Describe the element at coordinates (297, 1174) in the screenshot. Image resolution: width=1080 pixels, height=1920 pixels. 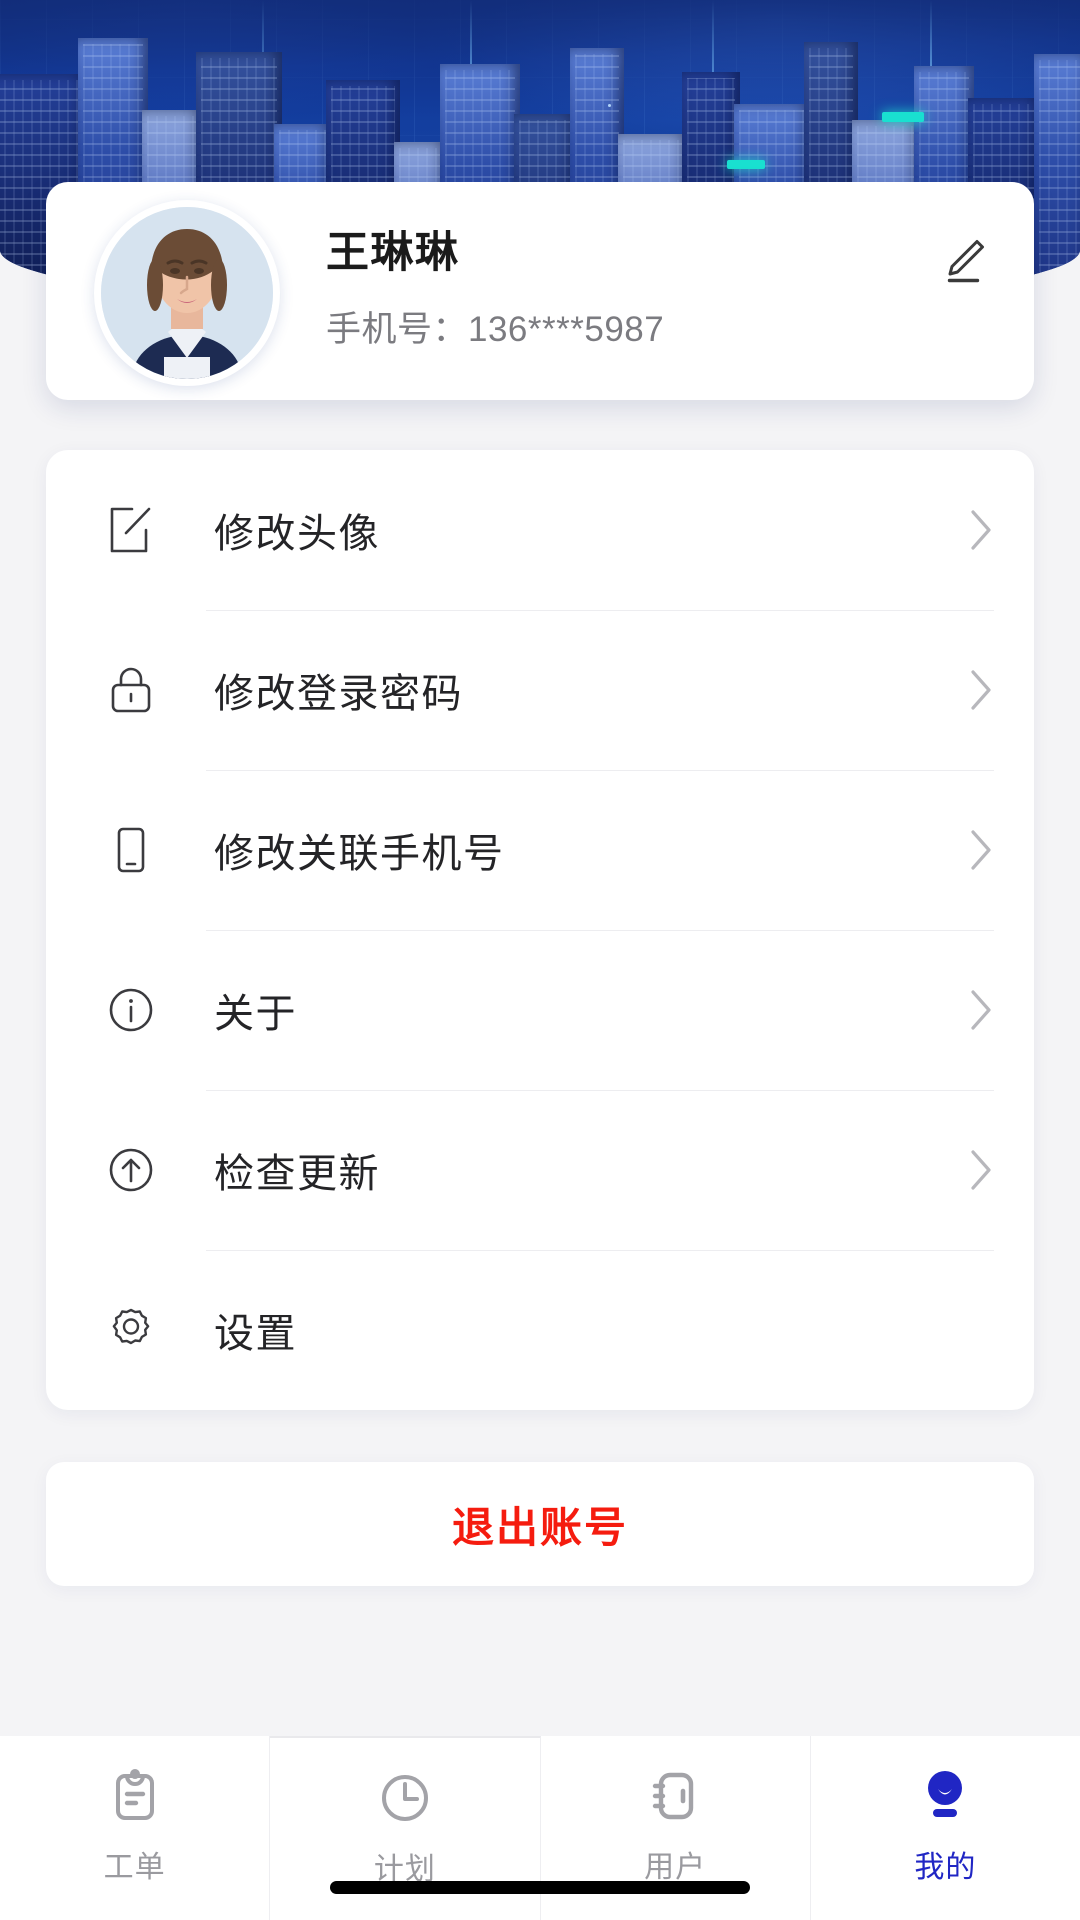
I see `menu-item-label: 检查更新` at that location.